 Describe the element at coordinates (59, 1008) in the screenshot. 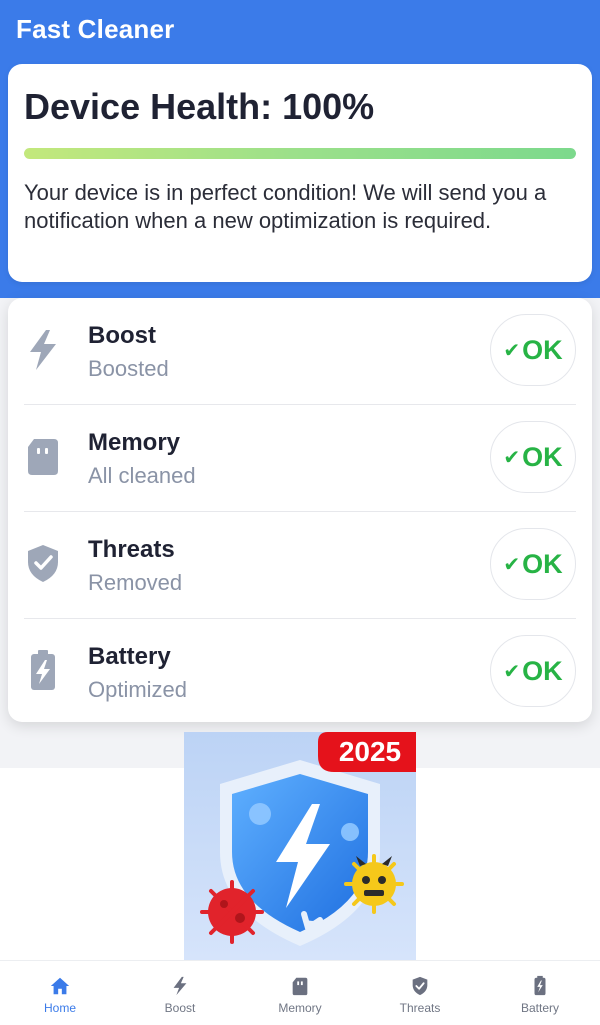

I see `nav-label: Home` at that location.